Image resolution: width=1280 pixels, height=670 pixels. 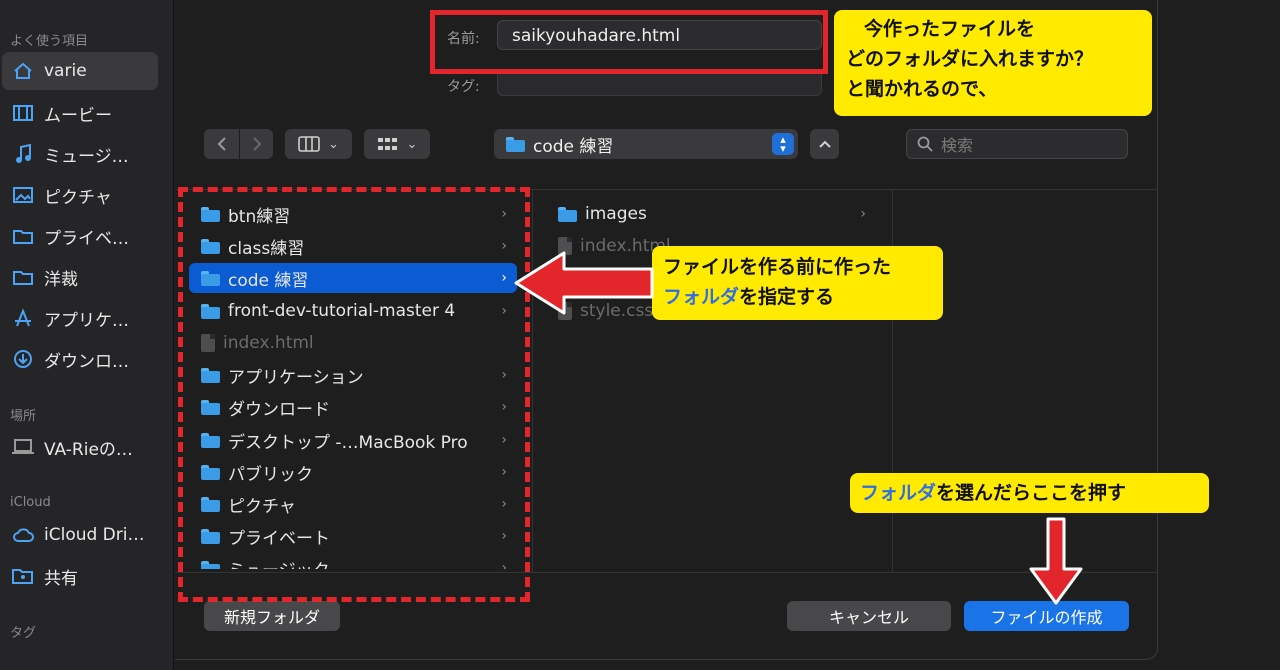 What do you see at coordinates (23, 576) in the screenshot?
I see `shared-folder-icon` at bounding box center [23, 576].